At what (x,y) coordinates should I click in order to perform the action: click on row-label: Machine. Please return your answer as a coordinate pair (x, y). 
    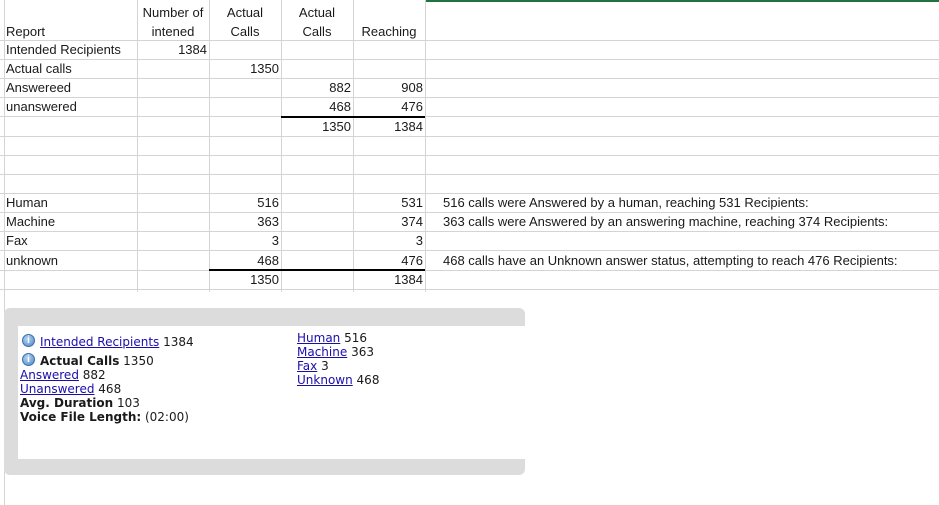
    Looking at the image, I should click on (30, 222).